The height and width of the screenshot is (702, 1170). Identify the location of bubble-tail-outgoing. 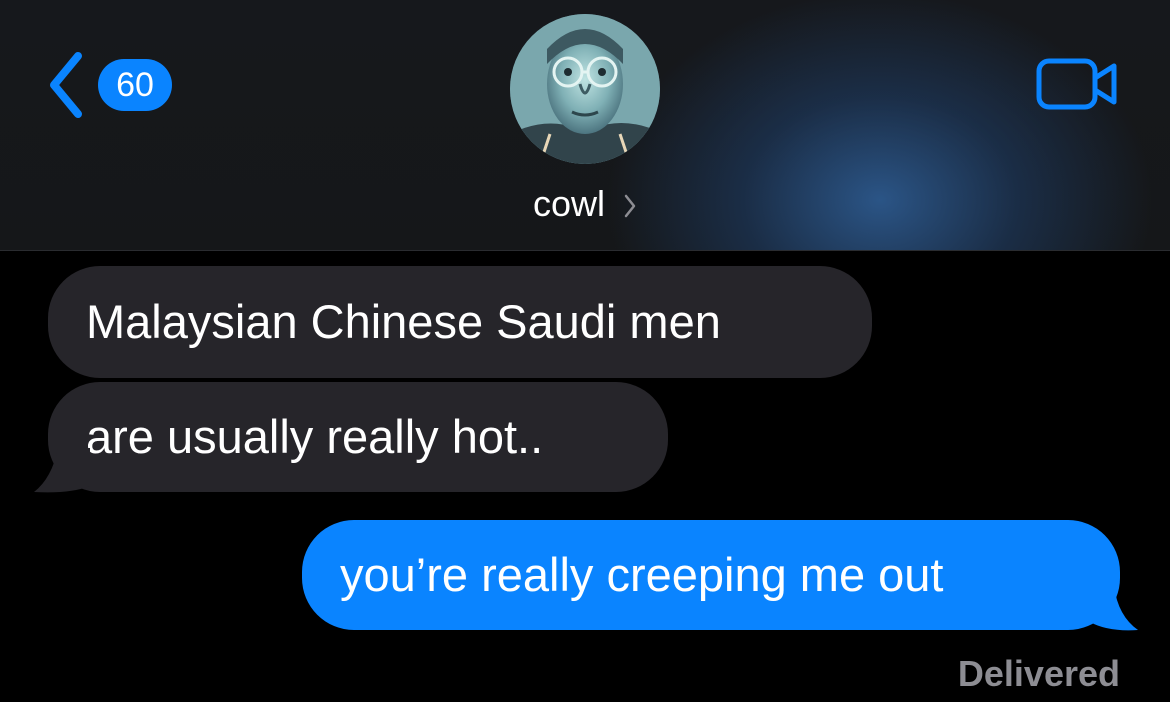
(1114, 608).